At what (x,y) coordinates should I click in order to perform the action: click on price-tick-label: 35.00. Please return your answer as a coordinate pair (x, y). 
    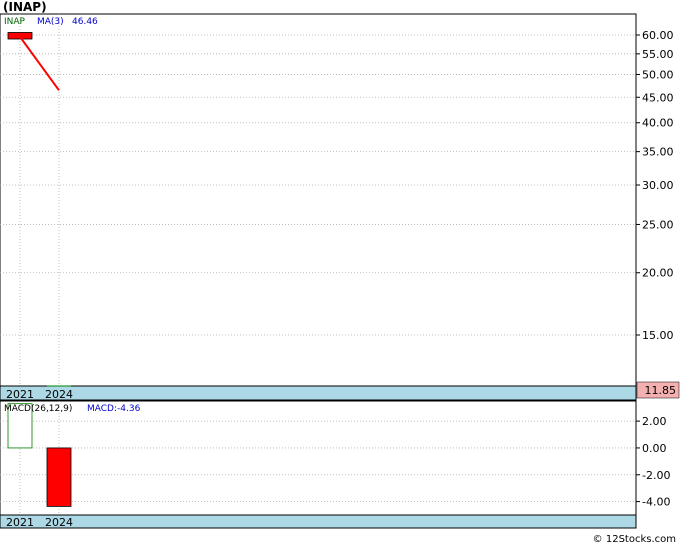
    Looking at the image, I should click on (658, 152).